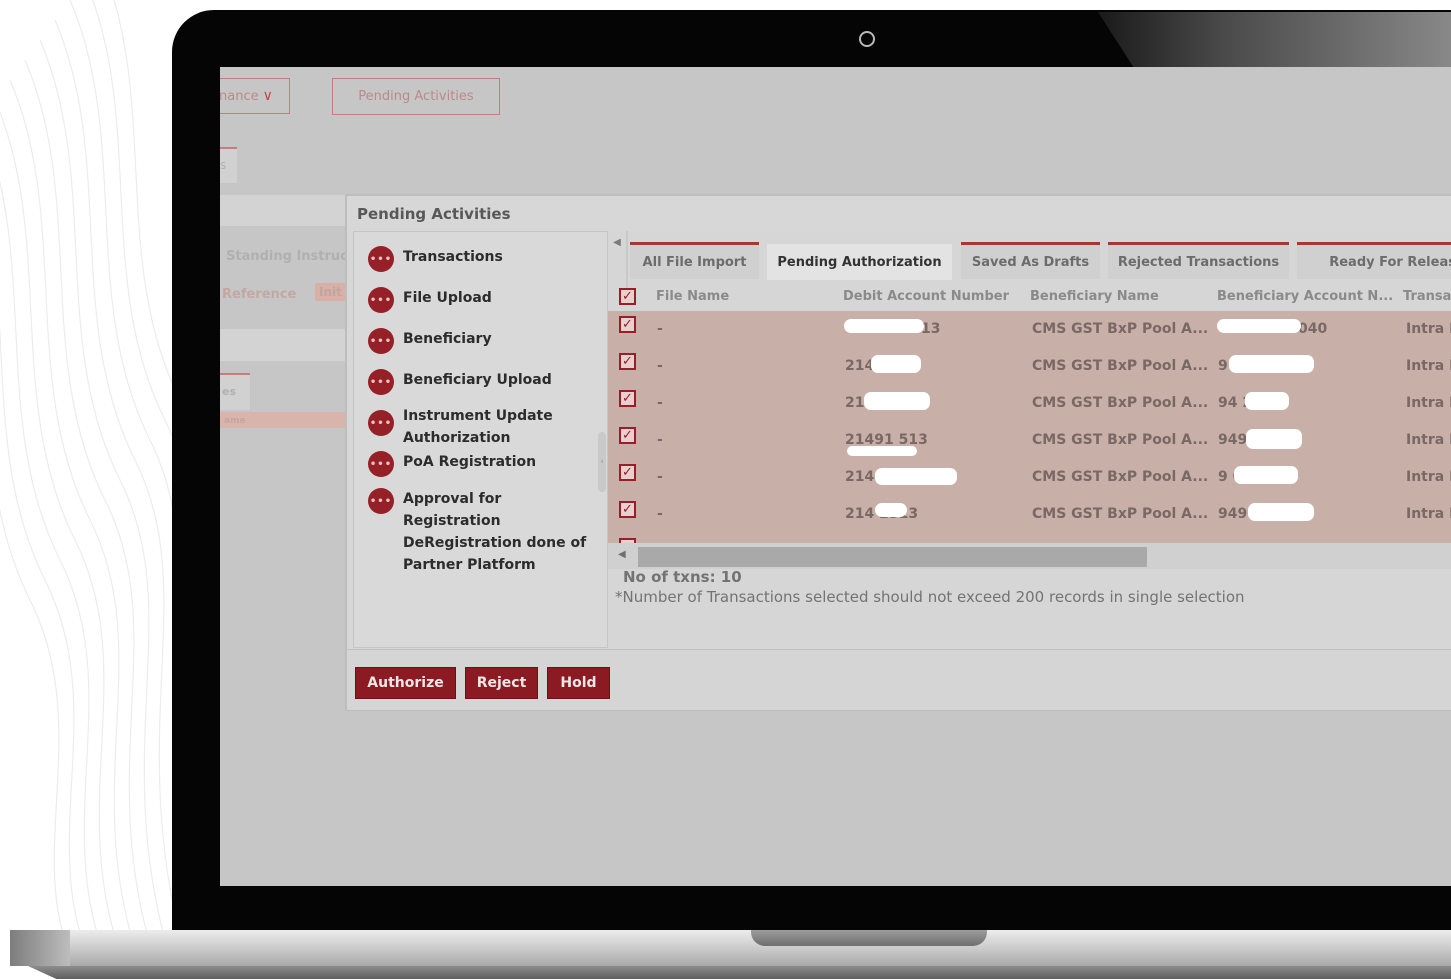 This screenshot has height=979, width=1451. I want to click on menu-item-label: File Upload, so click(447, 298).